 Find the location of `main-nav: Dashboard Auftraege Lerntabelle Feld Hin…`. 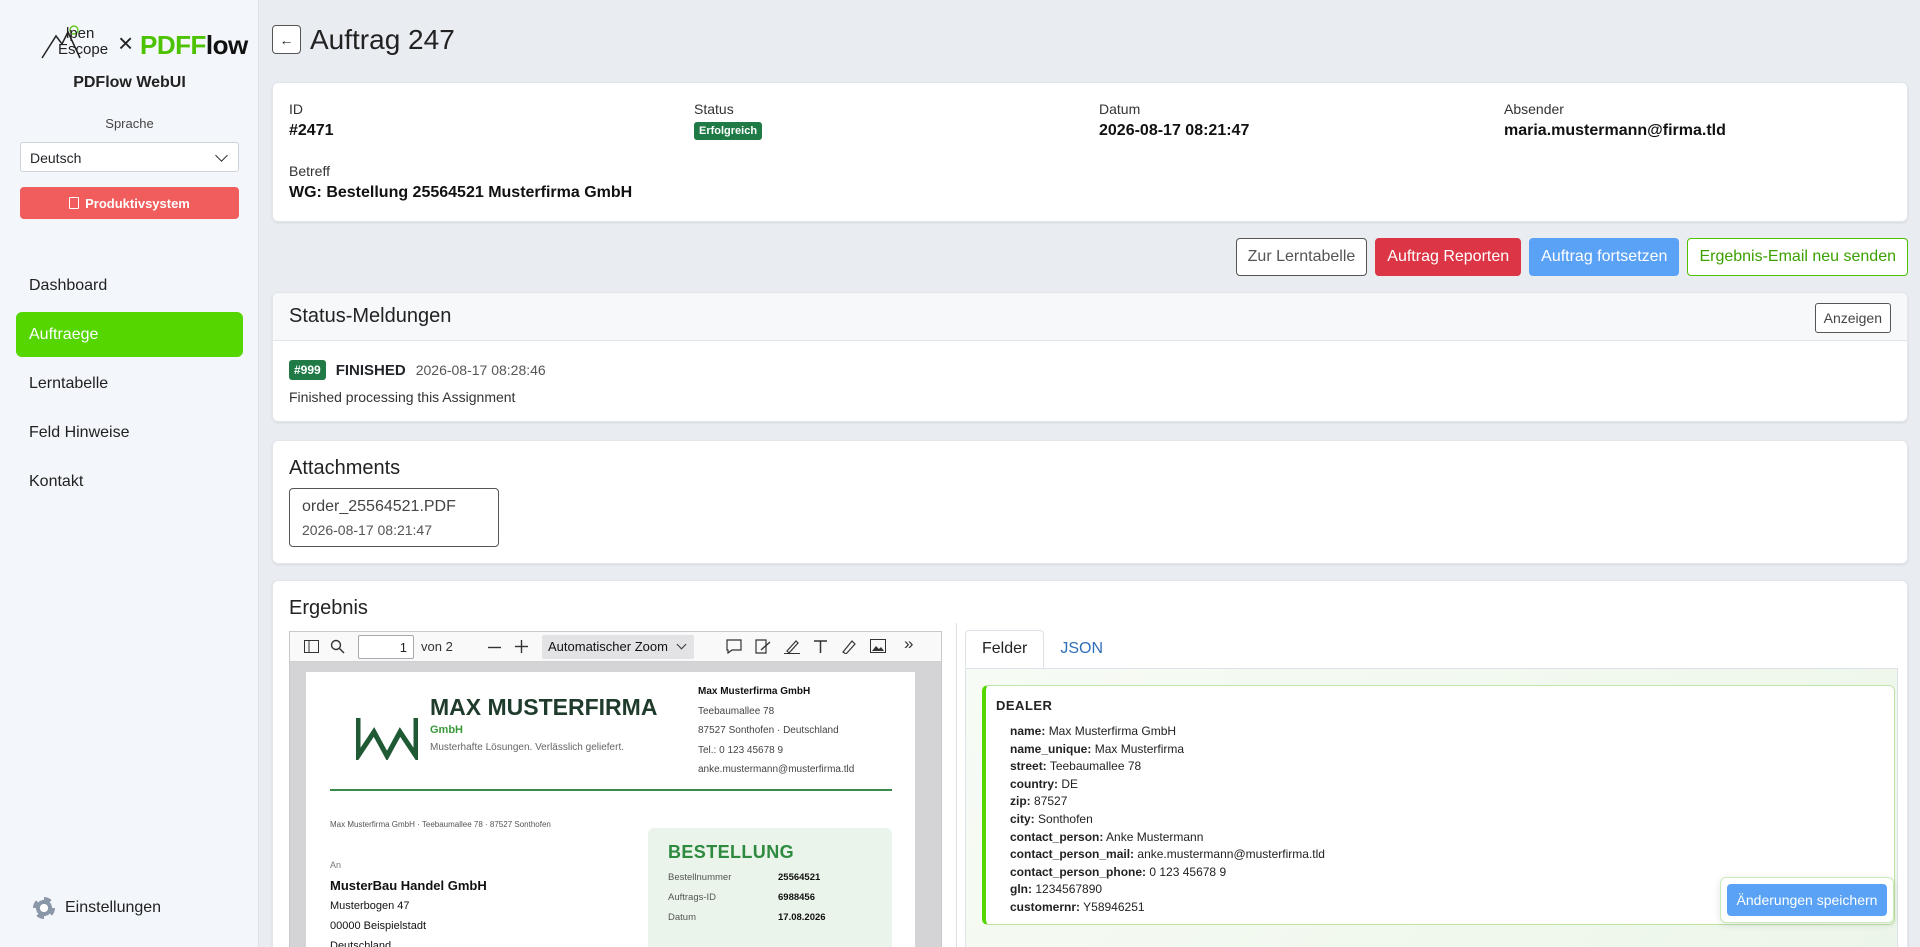

main-nav: Dashboard Auftraege Lerntabelle Feld Hin… is located at coordinates (129, 385).